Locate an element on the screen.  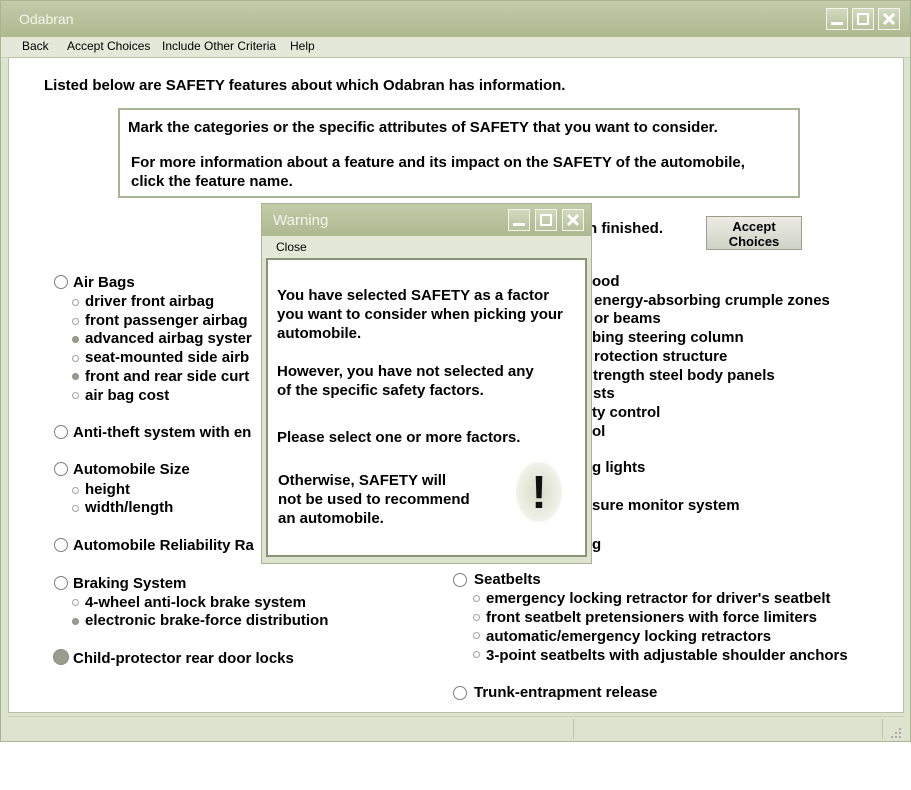
sub-item-label: width/length is located at coordinates (129, 507).